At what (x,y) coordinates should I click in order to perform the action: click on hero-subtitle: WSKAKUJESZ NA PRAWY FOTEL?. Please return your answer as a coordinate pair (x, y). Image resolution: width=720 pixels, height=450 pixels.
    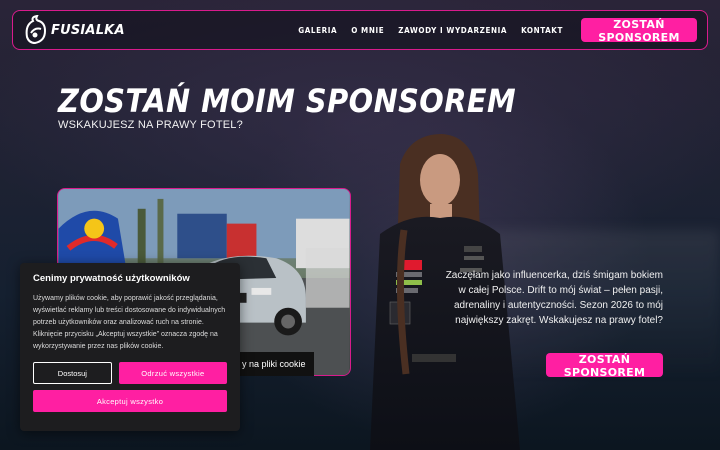
    Looking at the image, I should click on (150, 125).